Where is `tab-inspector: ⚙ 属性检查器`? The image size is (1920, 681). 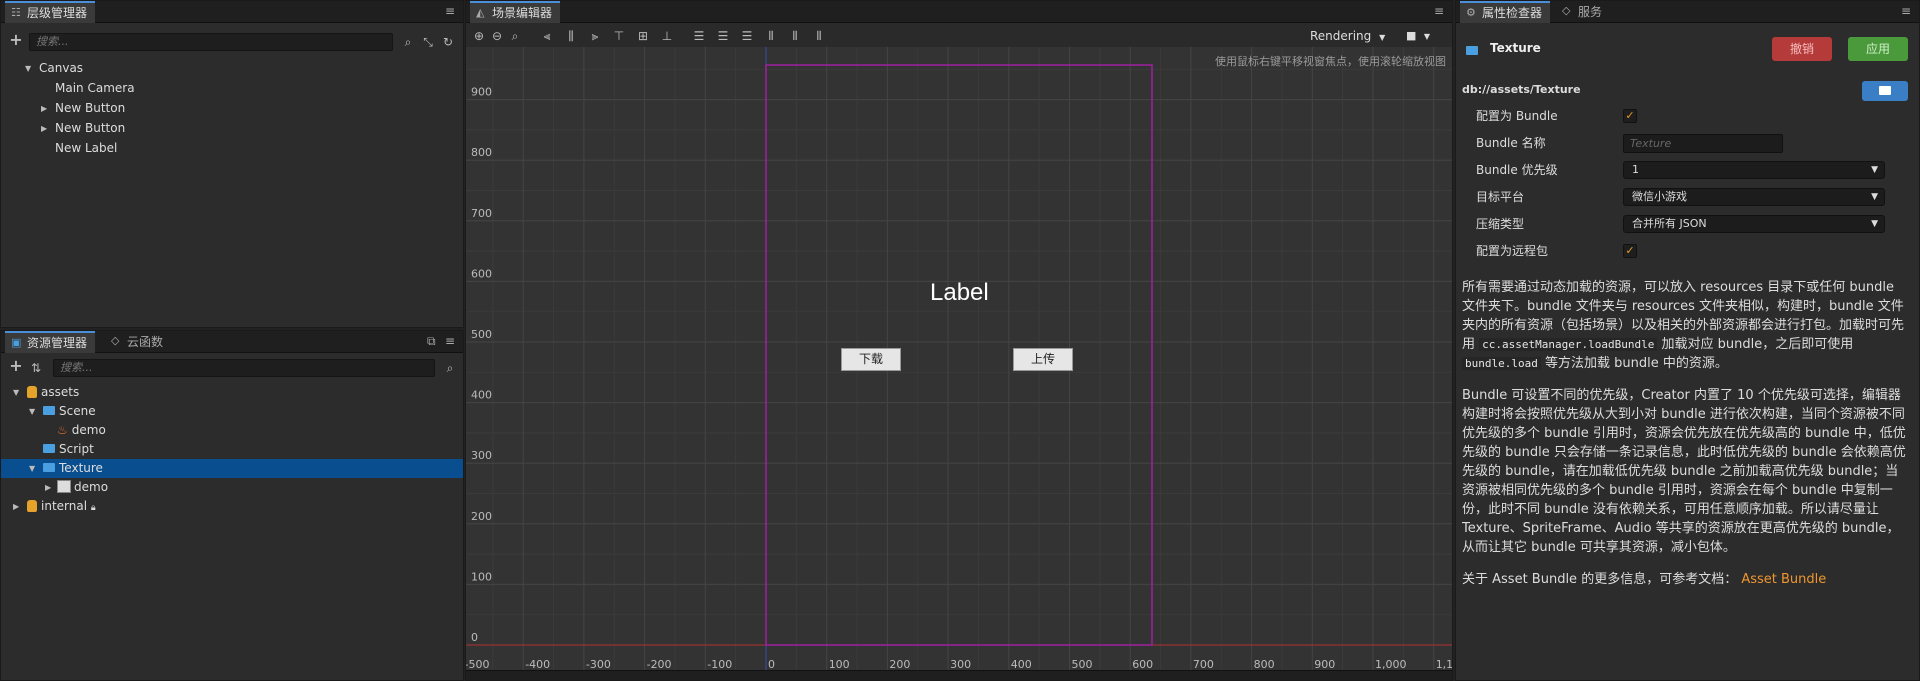
tab-inspector: ⚙ 属性检查器 is located at coordinates (1505, 12).